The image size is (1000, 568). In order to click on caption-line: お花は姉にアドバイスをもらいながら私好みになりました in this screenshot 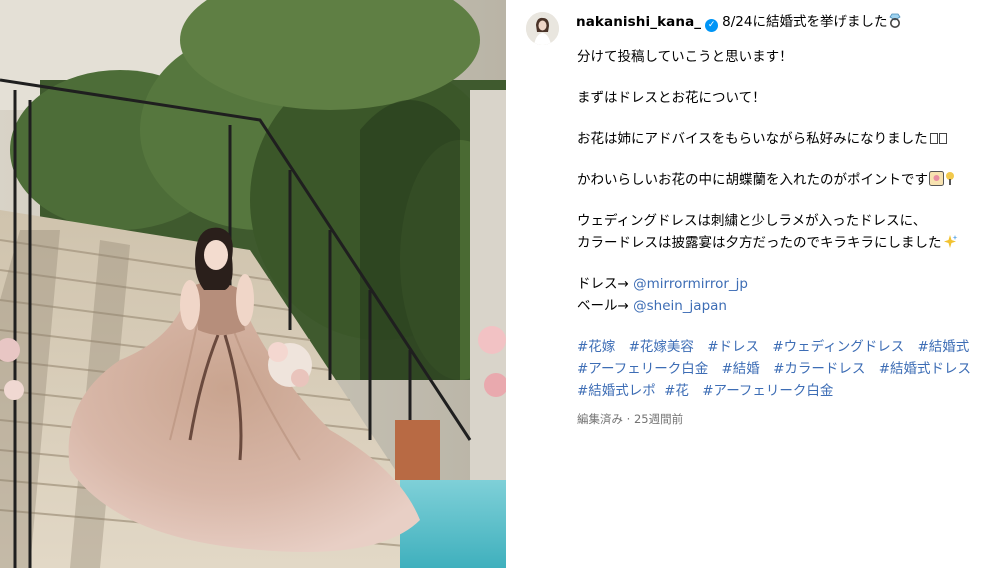, I will do `click(788, 139)`.